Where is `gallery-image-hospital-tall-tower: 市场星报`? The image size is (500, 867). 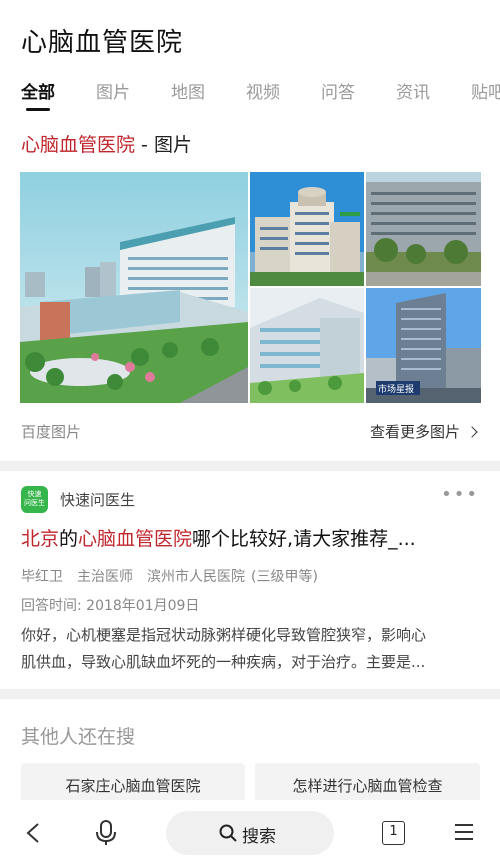 gallery-image-hospital-tall-tower: 市场星报 is located at coordinates (423, 345).